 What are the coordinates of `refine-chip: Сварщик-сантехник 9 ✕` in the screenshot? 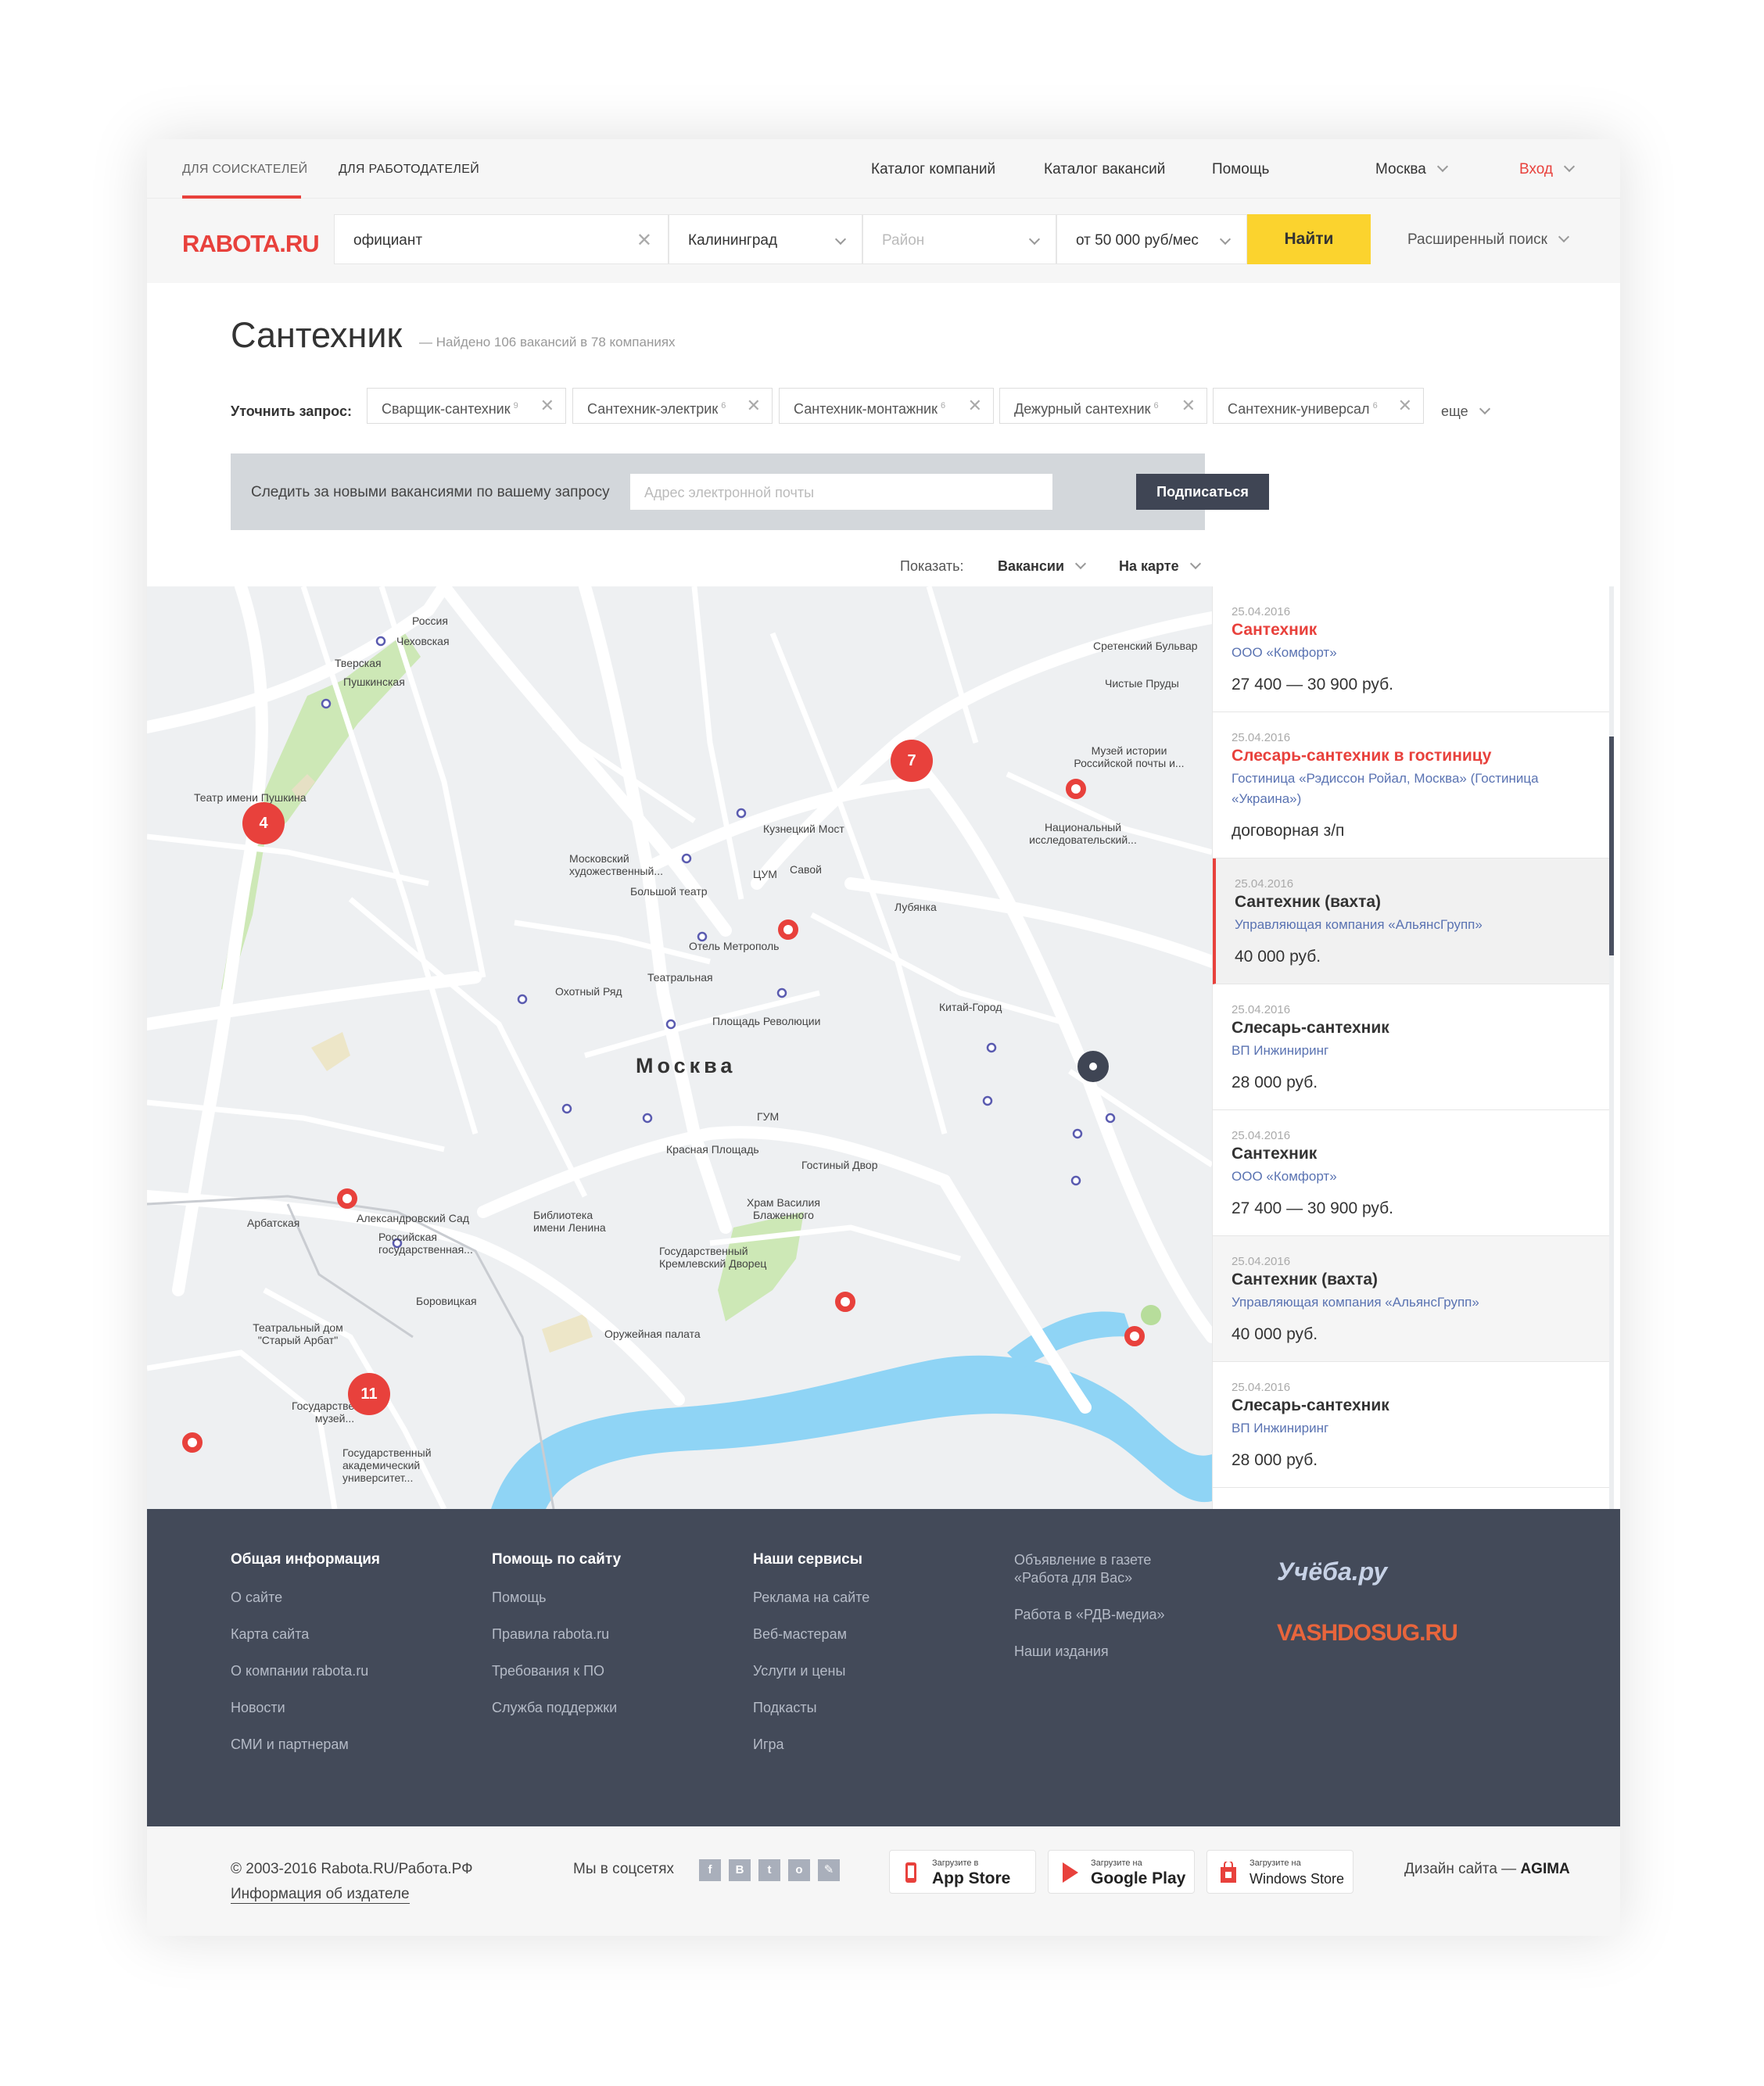 It's located at (467, 406).